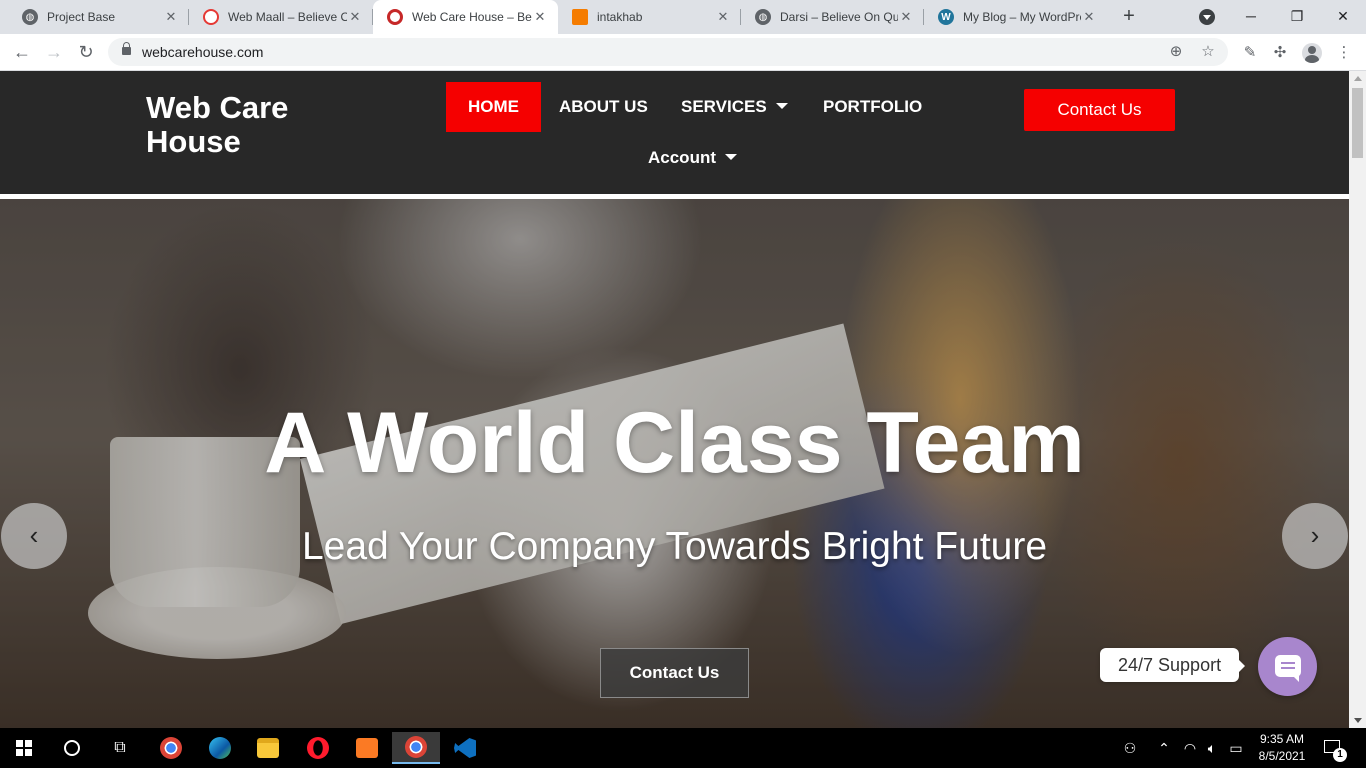 This screenshot has width=1366, height=768. I want to click on clock-time: 9:35 AM, so click(1282, 739).